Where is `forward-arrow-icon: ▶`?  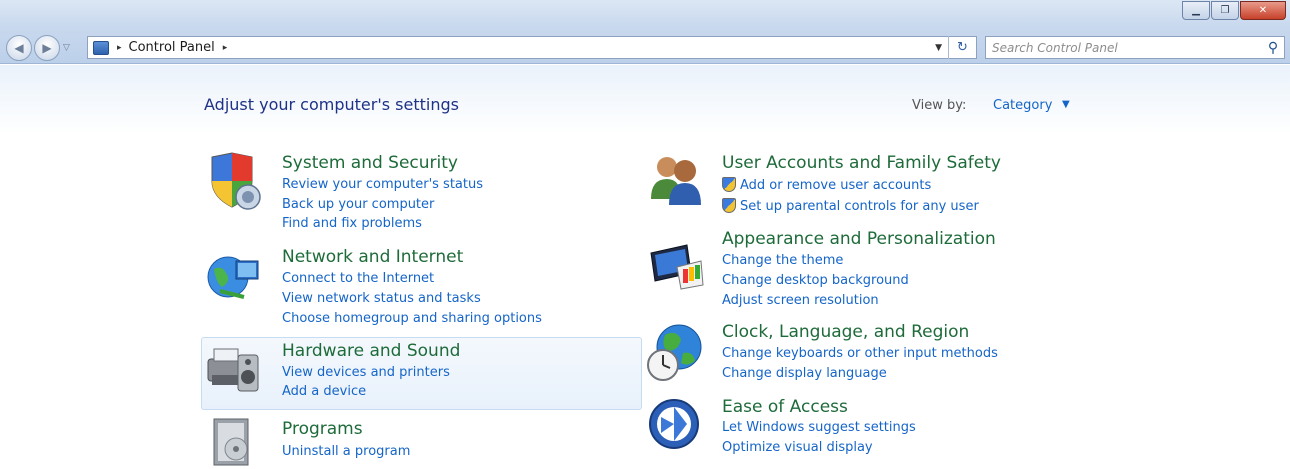 forward-arrow-icon: ▶ is located at coordinates (47, 48).